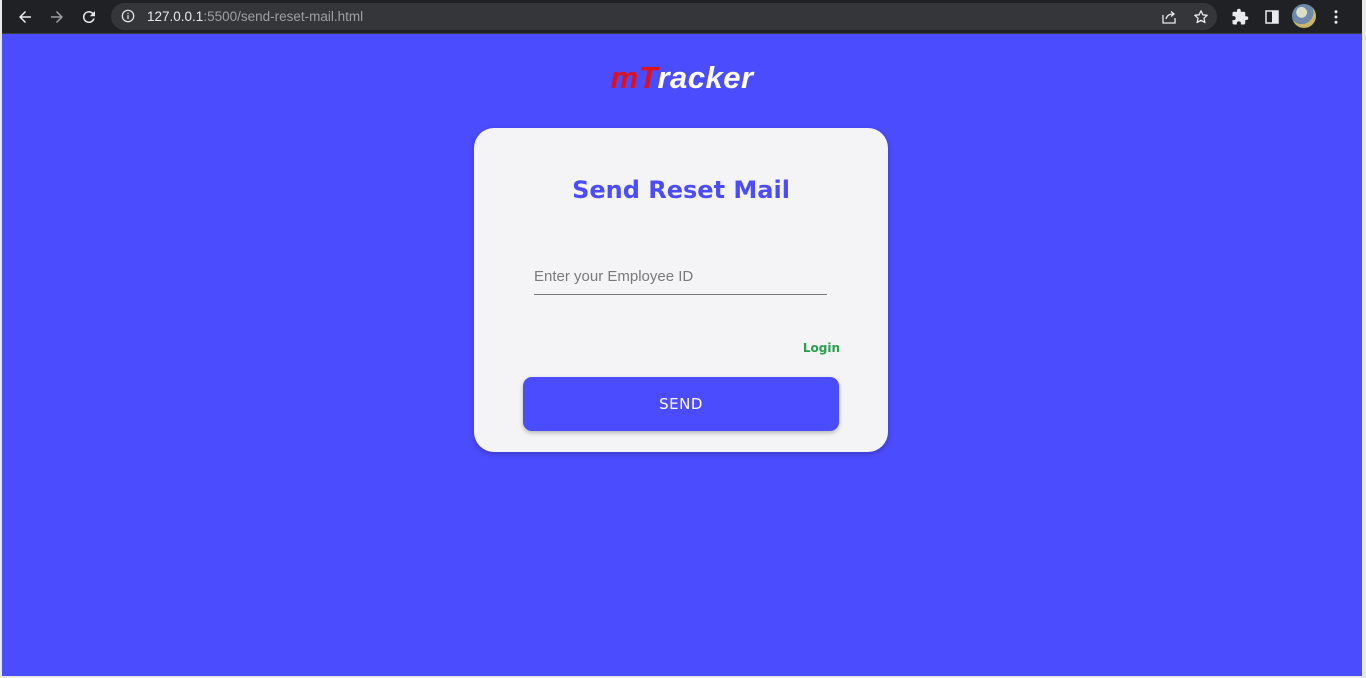 The height and width of the screenshot is (678, 1366). Describe the element at coordinates (128, 16) in the screenshot. I see `info-icon` at that location.